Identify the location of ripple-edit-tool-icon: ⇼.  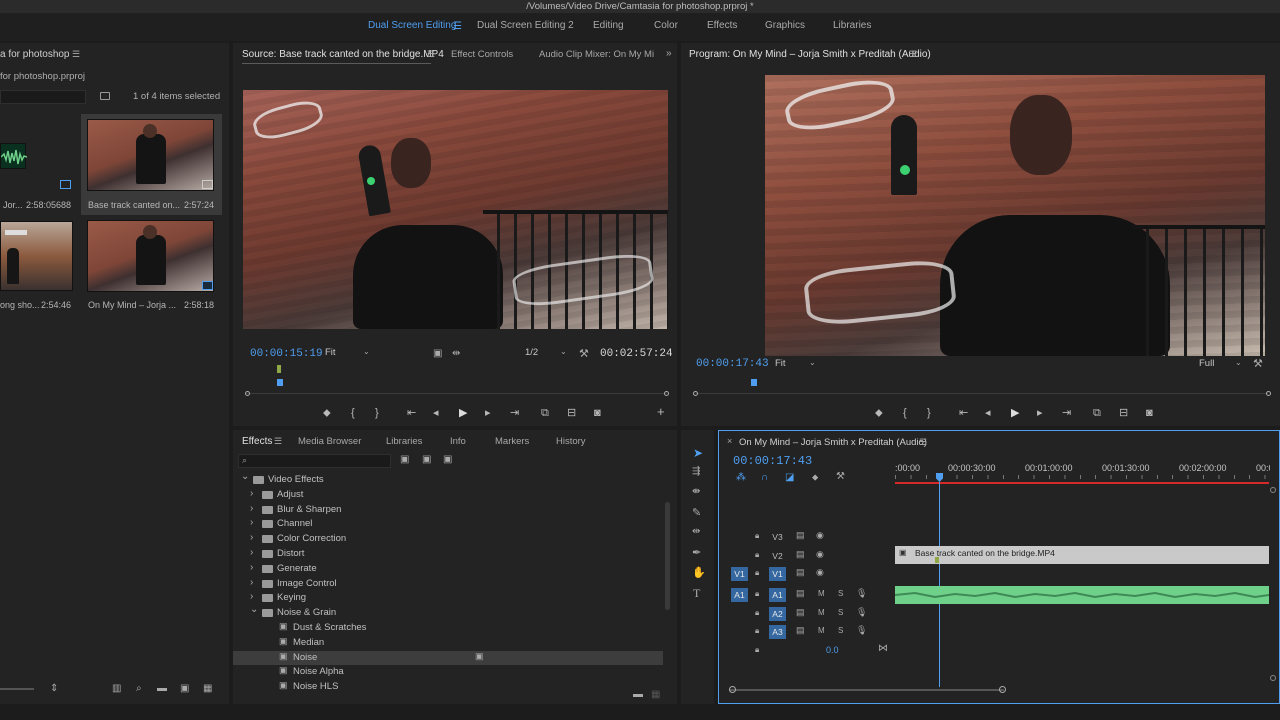
(696, 491).